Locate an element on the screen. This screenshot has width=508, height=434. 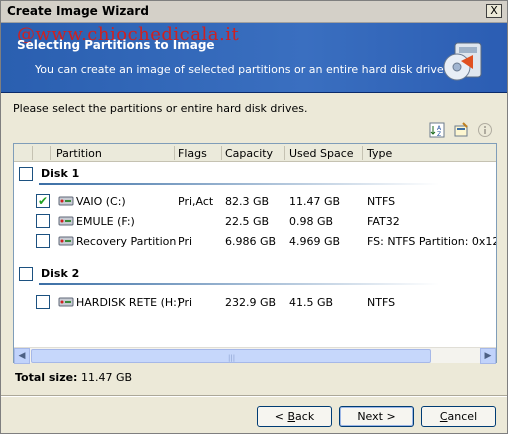
close-button: X is located at coordinates (494, 11).